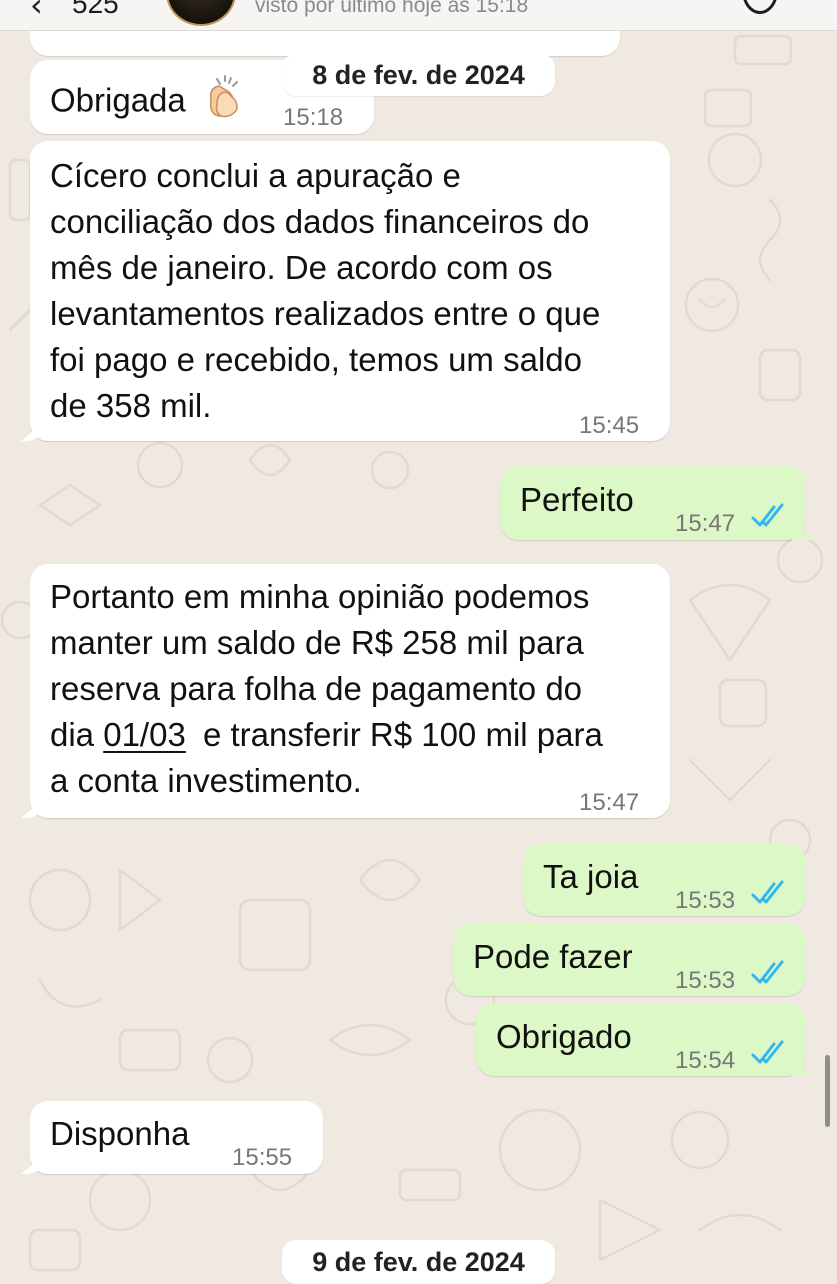 This screenshot has height=1284, width=837. I want to click on back-chevron-icon: ‹, so click(36, 12).